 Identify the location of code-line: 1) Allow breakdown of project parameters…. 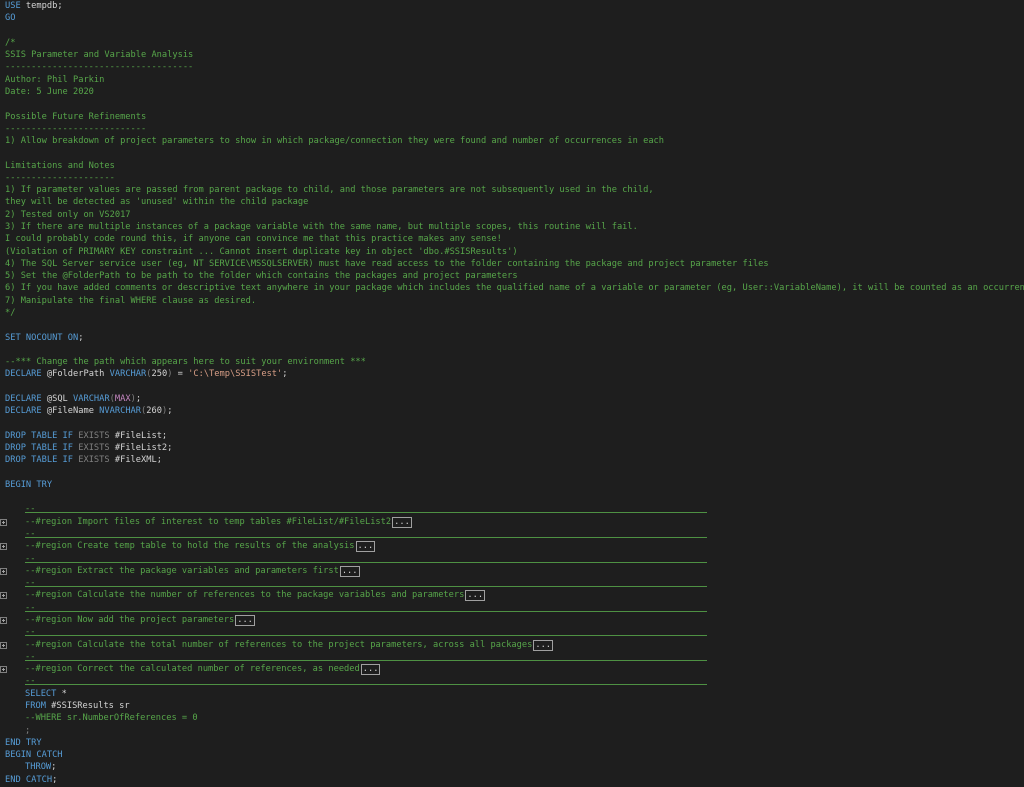
(334, 141).